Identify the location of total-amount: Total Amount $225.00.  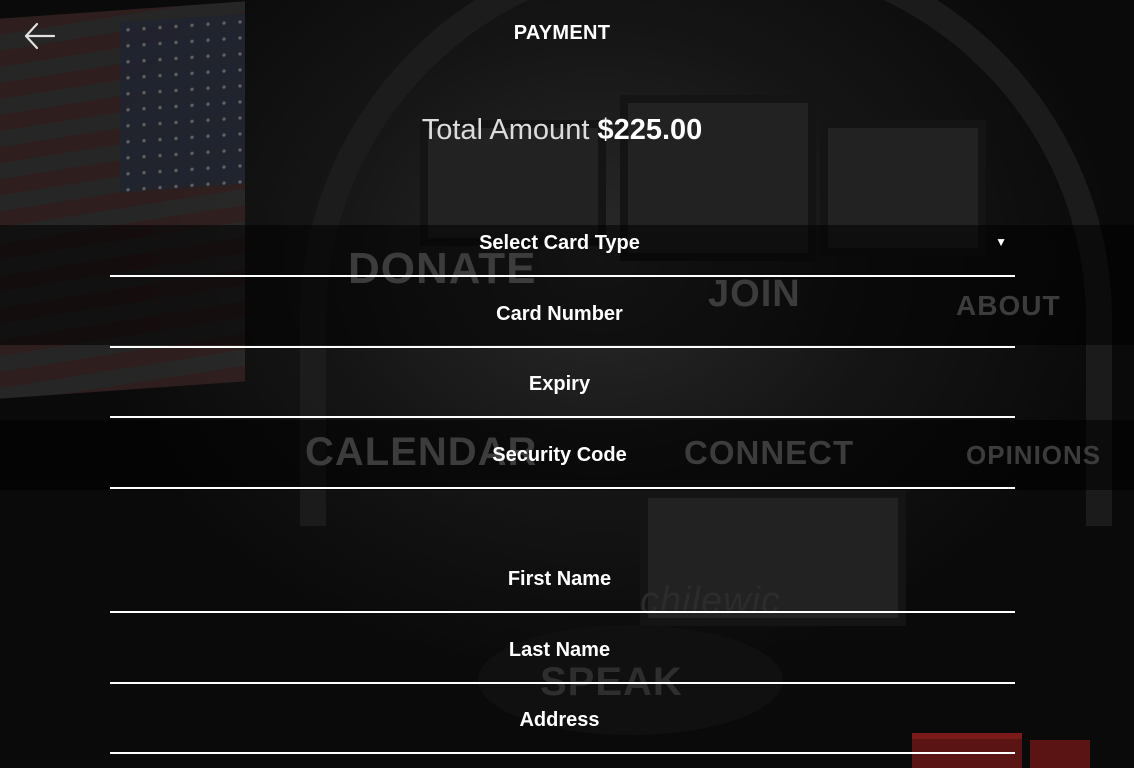
(564, 130).